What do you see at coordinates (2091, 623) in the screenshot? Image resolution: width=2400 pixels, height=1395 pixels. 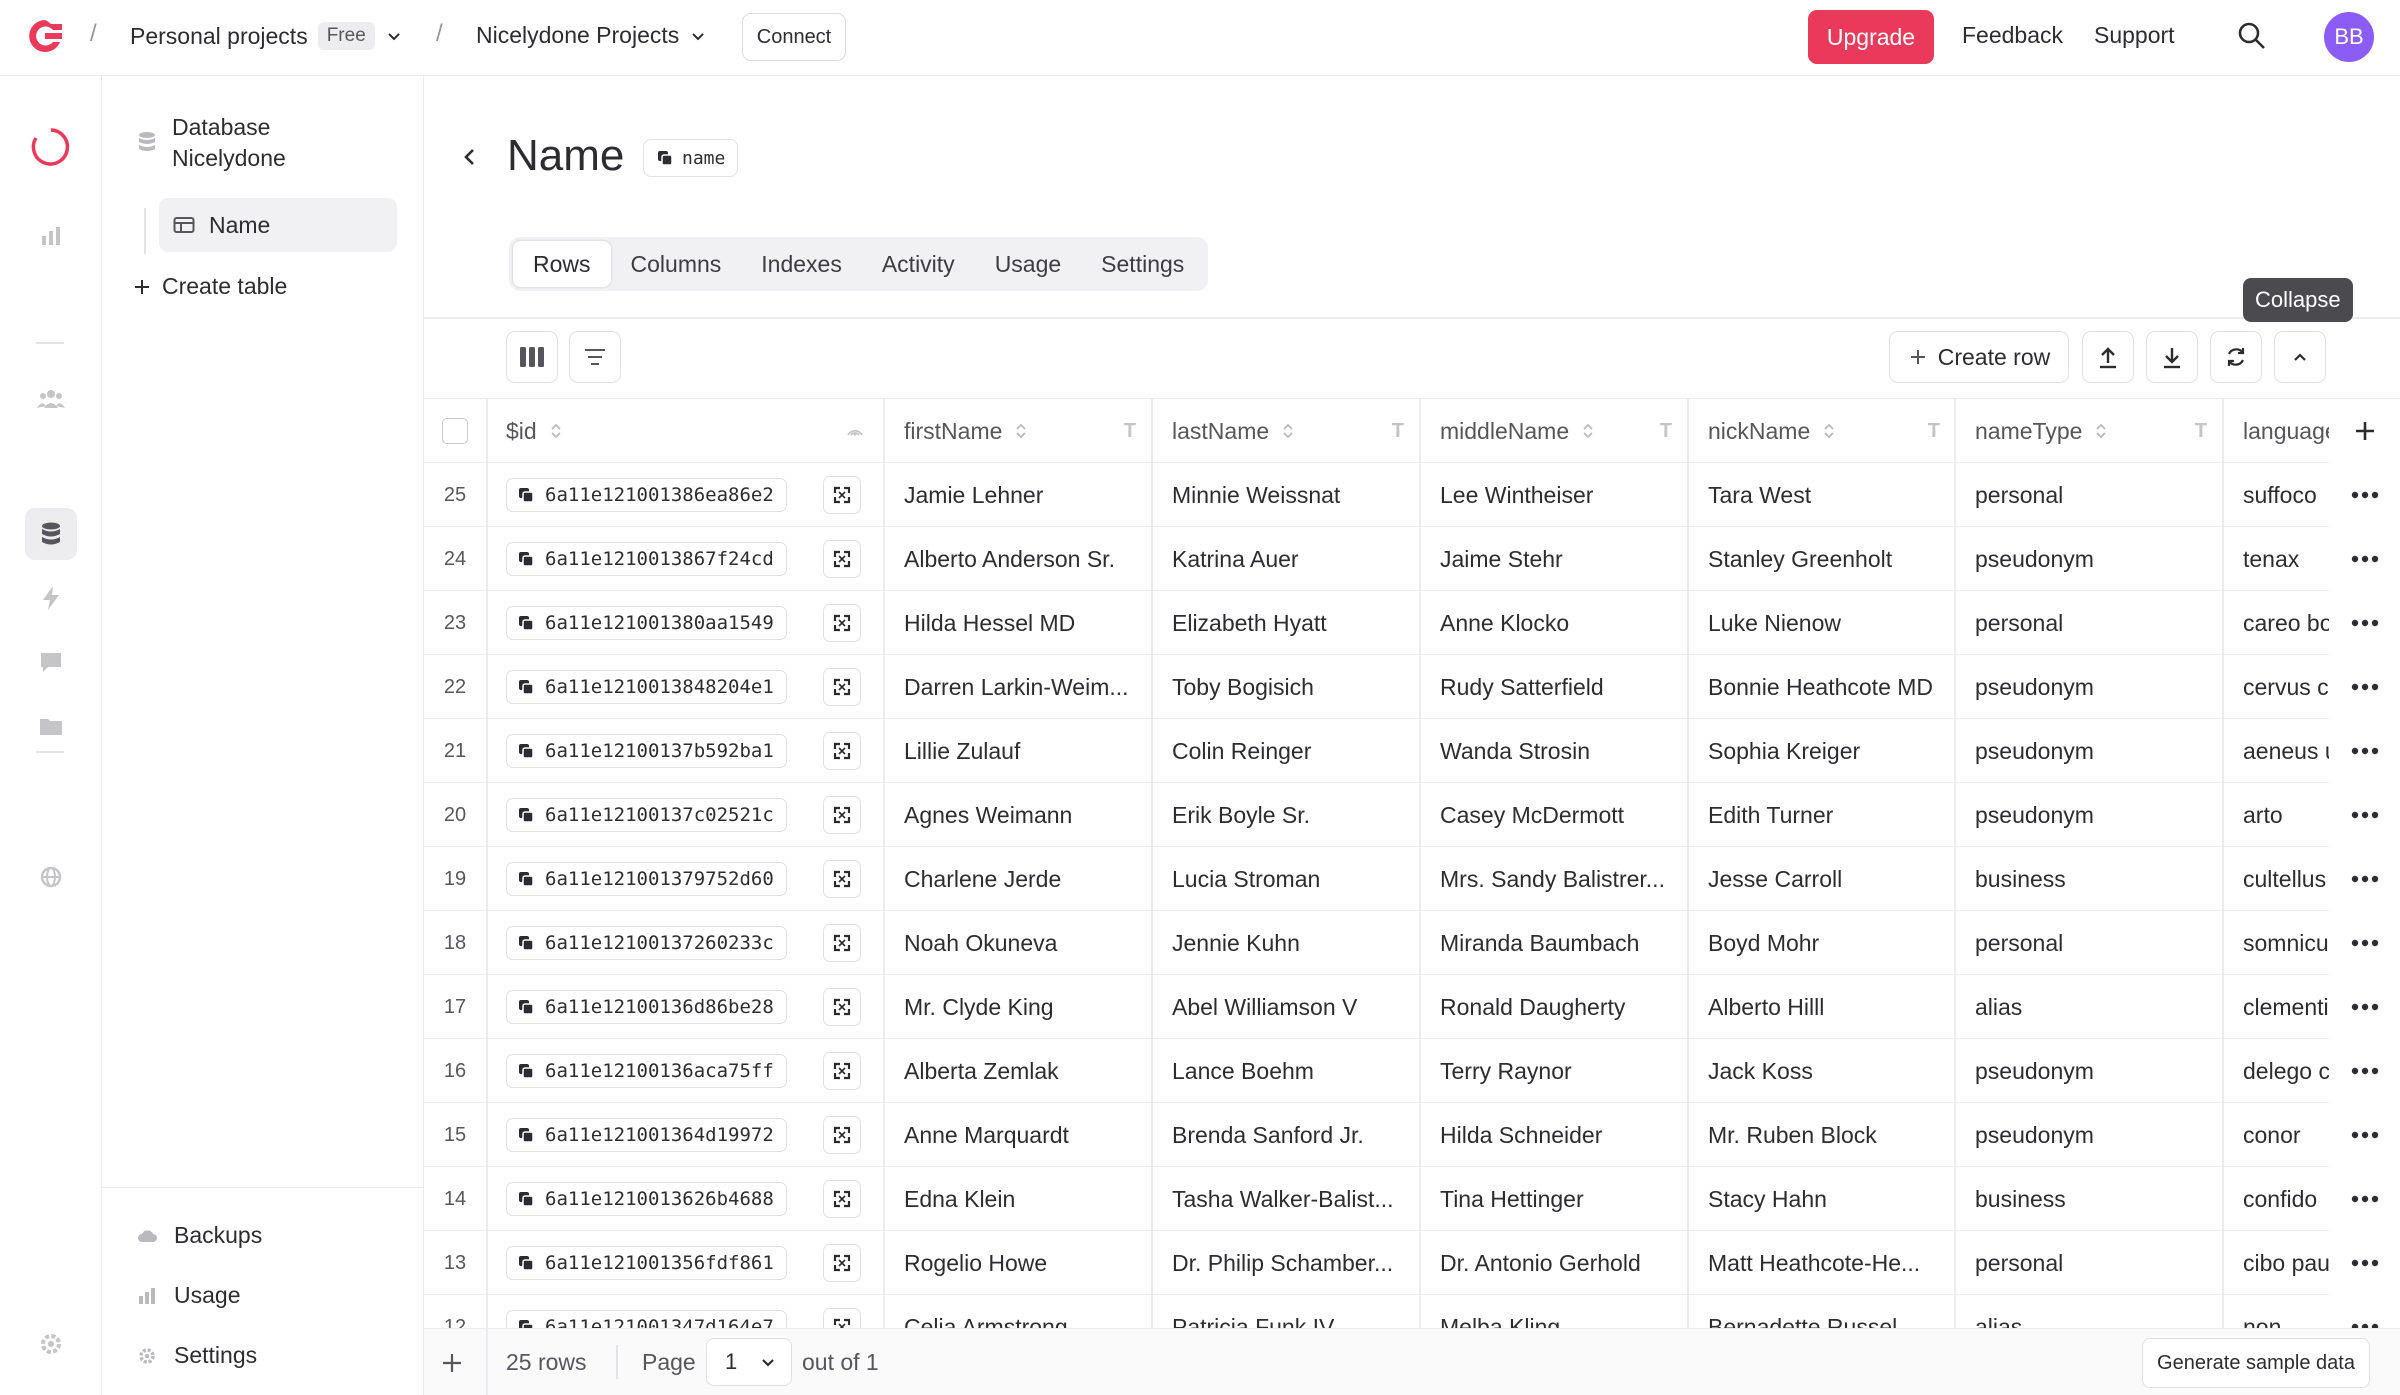 I see `cell-nametype: personal` at bounding box center [2091, 623].